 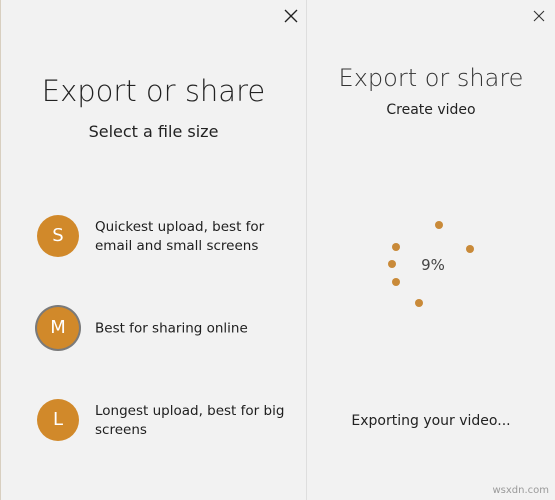 I want to click on progress-spinner: 9%, so click(x=433, y=264).